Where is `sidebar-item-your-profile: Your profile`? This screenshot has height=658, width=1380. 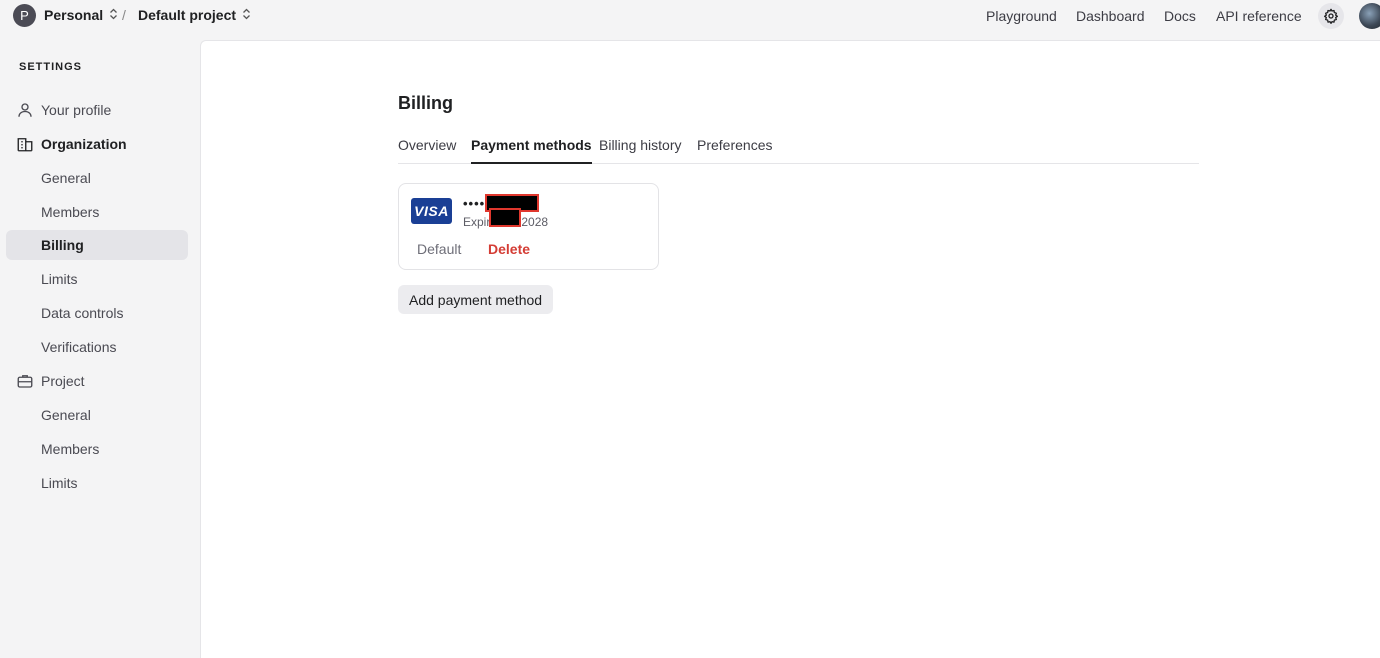
sidebar-item-your-profile: Your profile is located at coordinates (97, 110).